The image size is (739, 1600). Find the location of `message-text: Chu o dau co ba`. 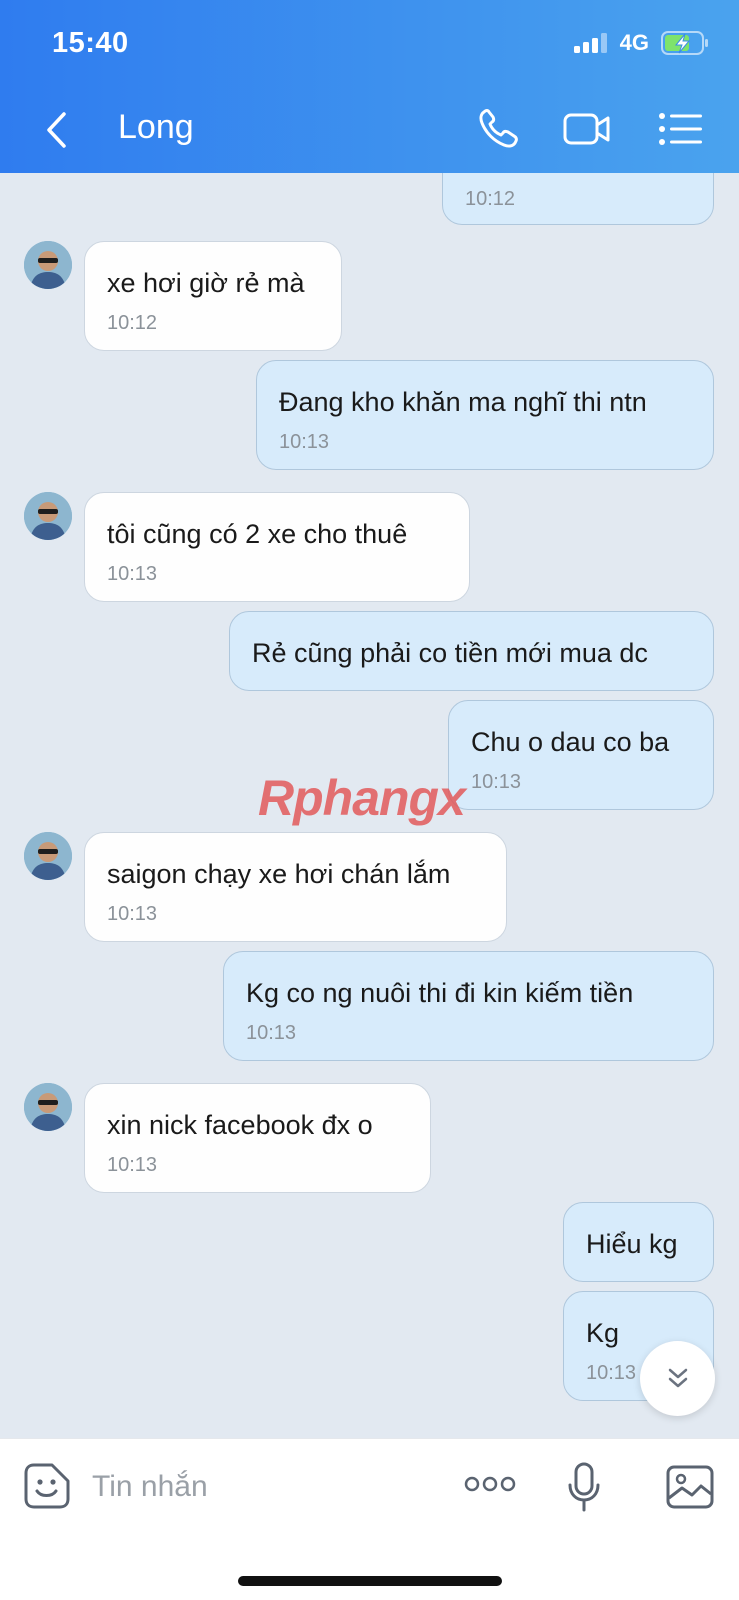

message-text: Chu o dau co ba is located at coordinates (570, 742).